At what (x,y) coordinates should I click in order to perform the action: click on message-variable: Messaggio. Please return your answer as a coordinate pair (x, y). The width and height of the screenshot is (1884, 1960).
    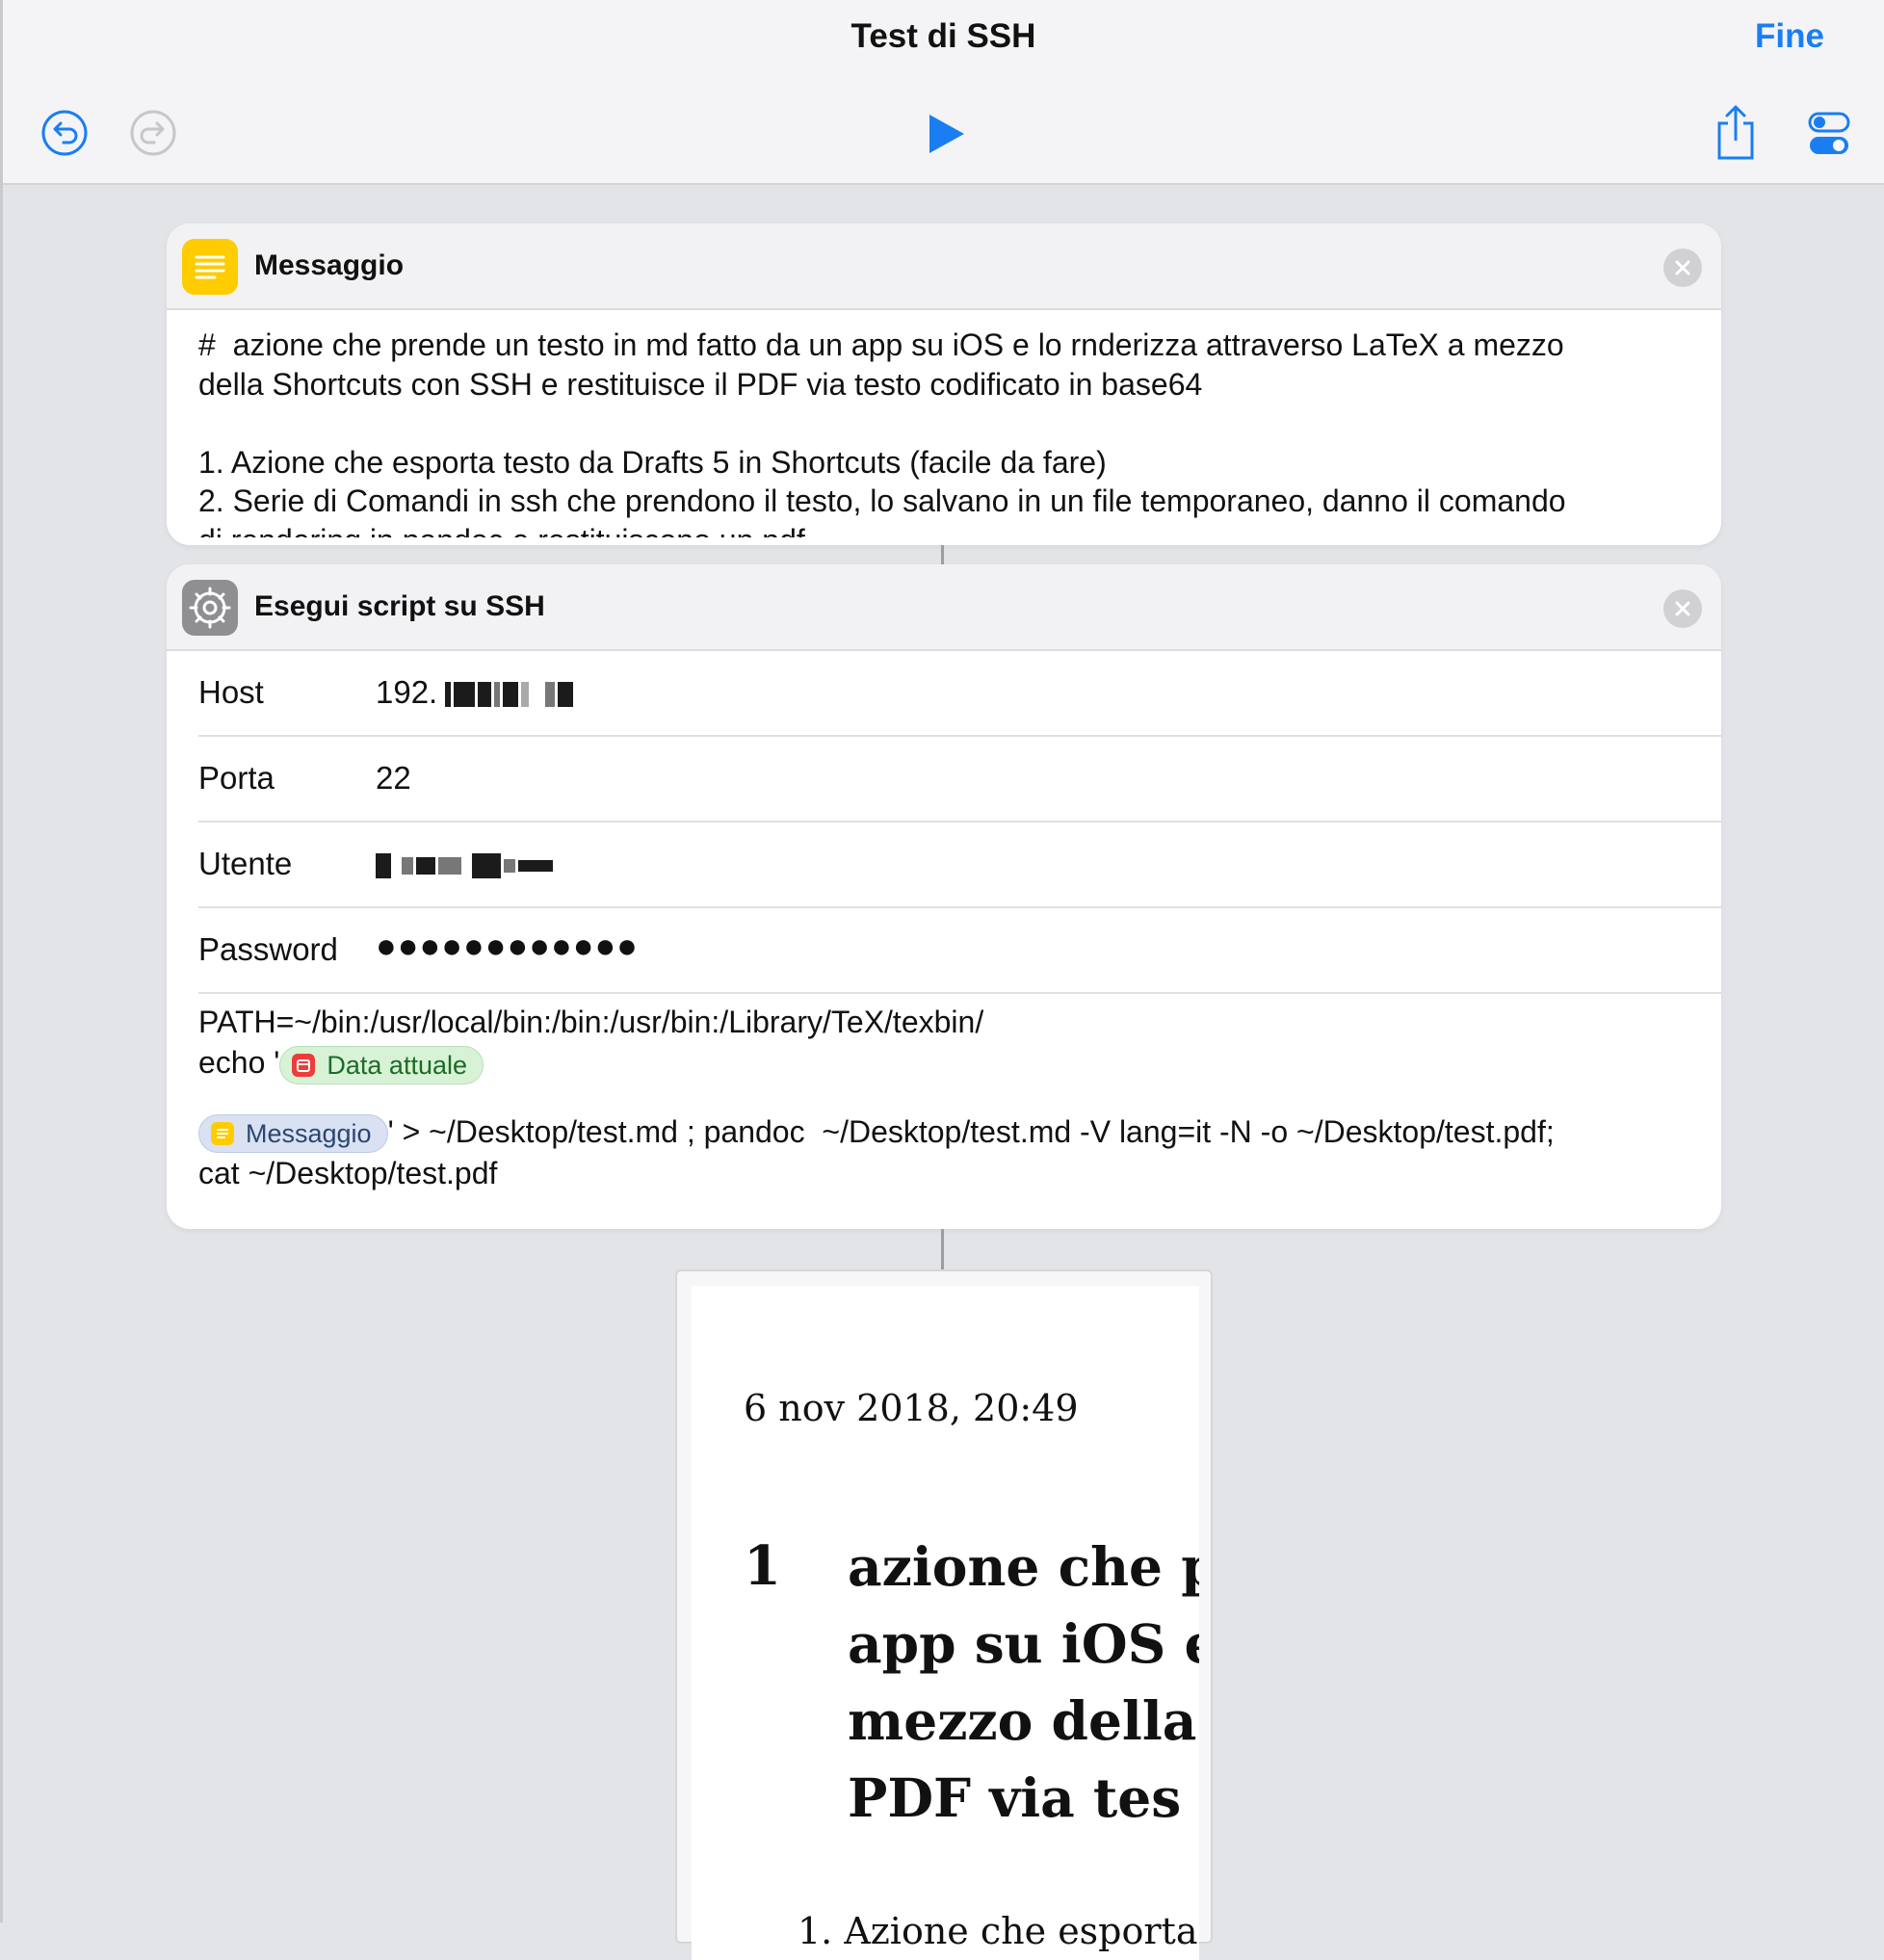
    Looking at the image, I should click on (293, 1134).